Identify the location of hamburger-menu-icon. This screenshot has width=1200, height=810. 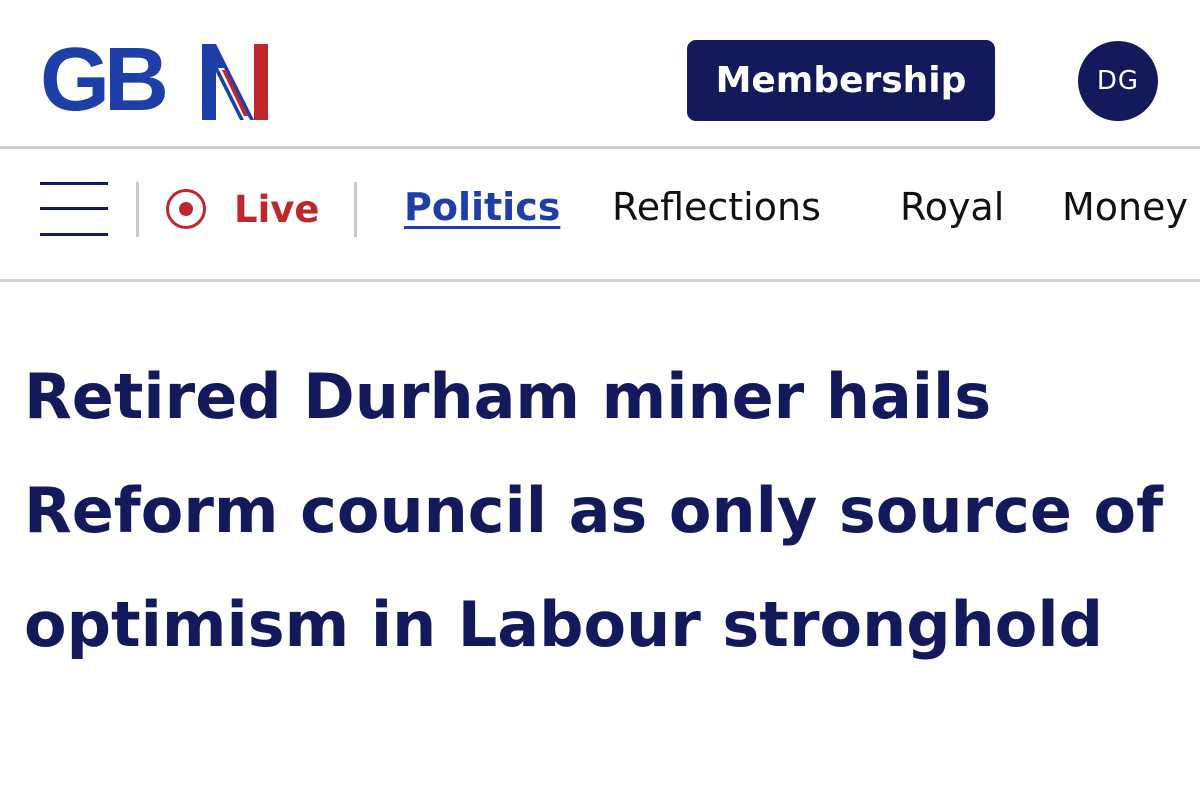
(74, 209).